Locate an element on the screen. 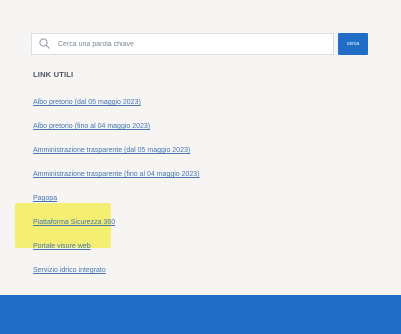  link-portale-visure: Portale visure web is located at coordinates (62, 246).